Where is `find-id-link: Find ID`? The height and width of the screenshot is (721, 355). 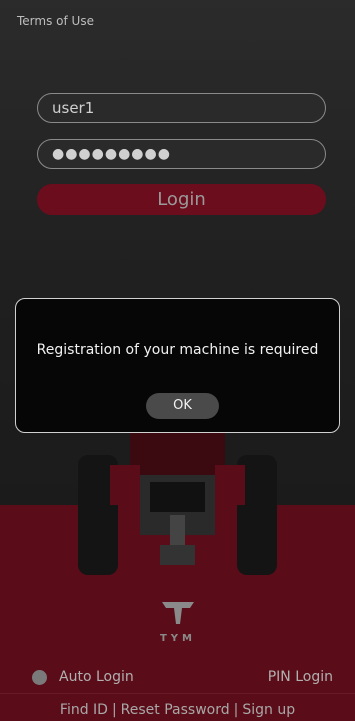 find-id-link: Find ID is located at coordinates (84, 710).